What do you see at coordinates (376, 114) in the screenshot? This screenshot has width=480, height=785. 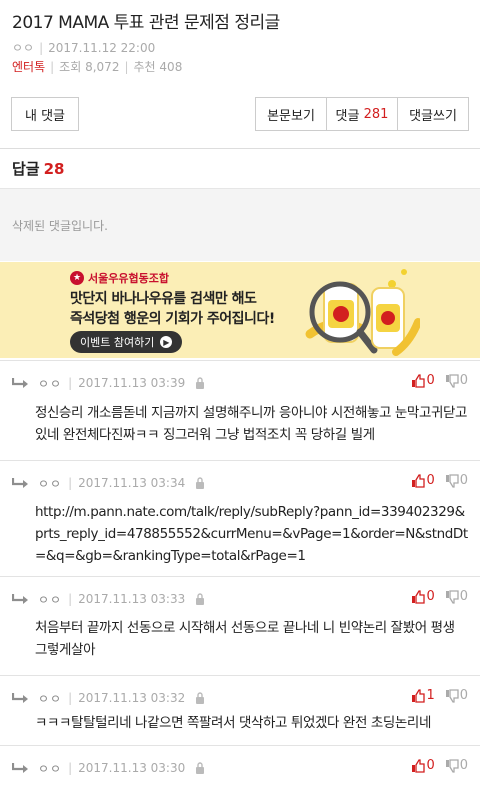 I see `comments-count: 281` at bounding box center [376, 114].